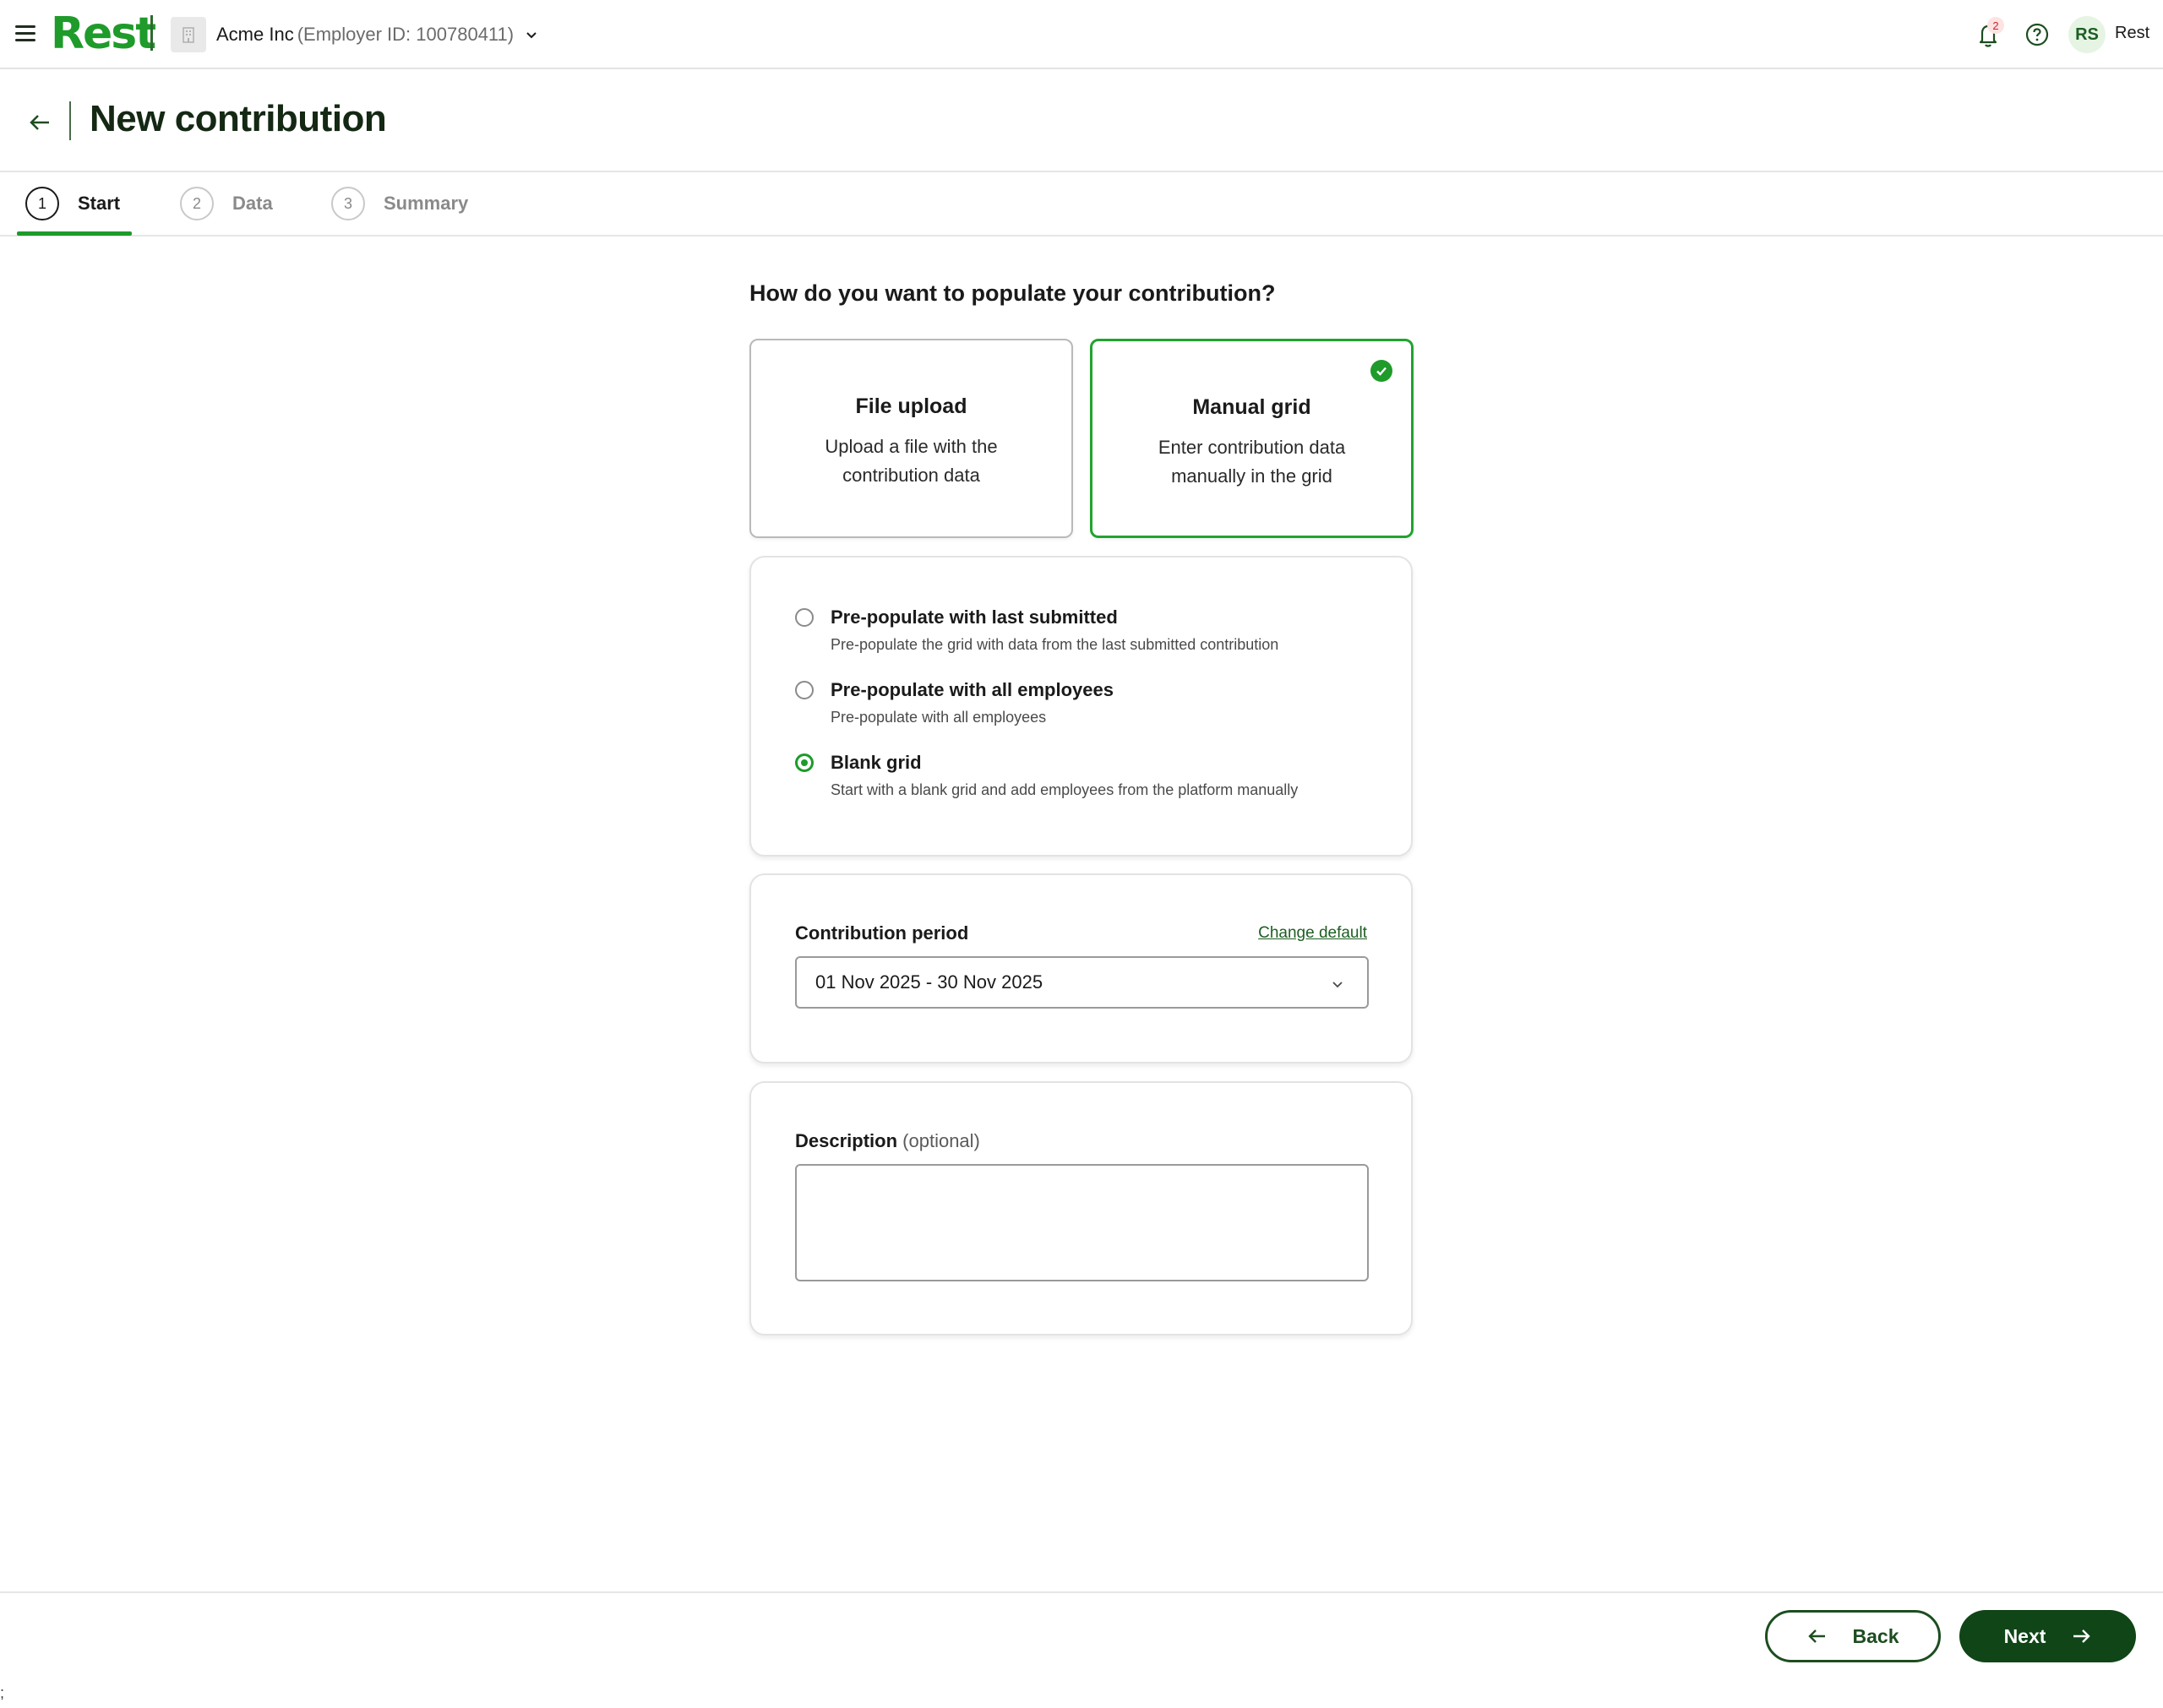 This screenshot has width=2163, height=1708. I want to click on step-number: 3, so click(348, 204).